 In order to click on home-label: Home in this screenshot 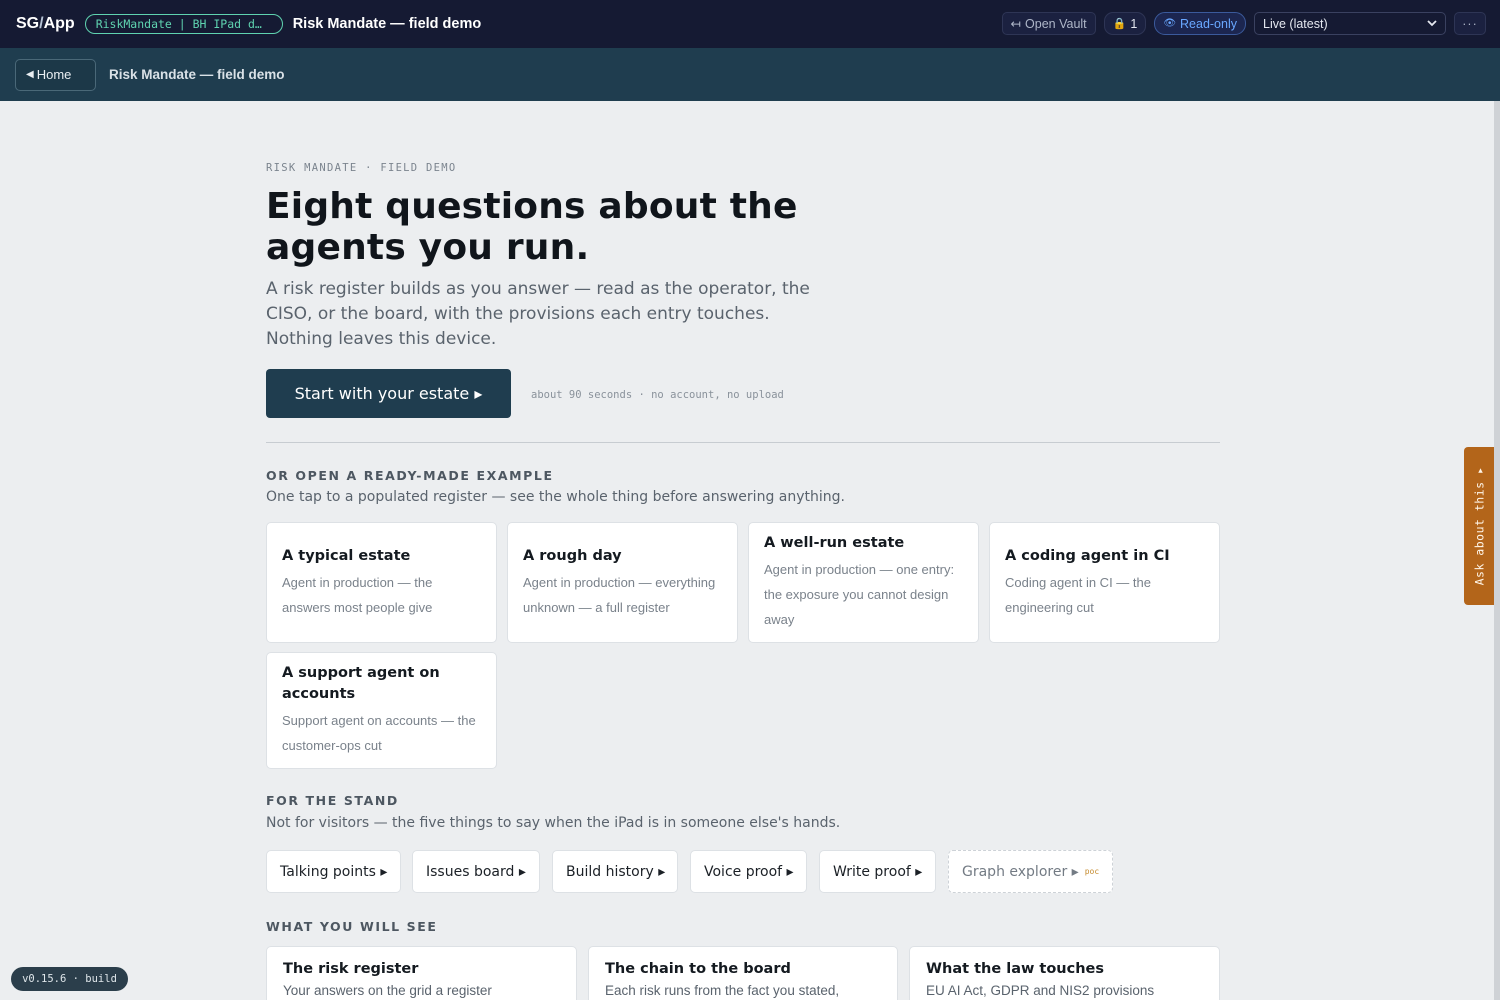, I will do `click(54, 74)`.